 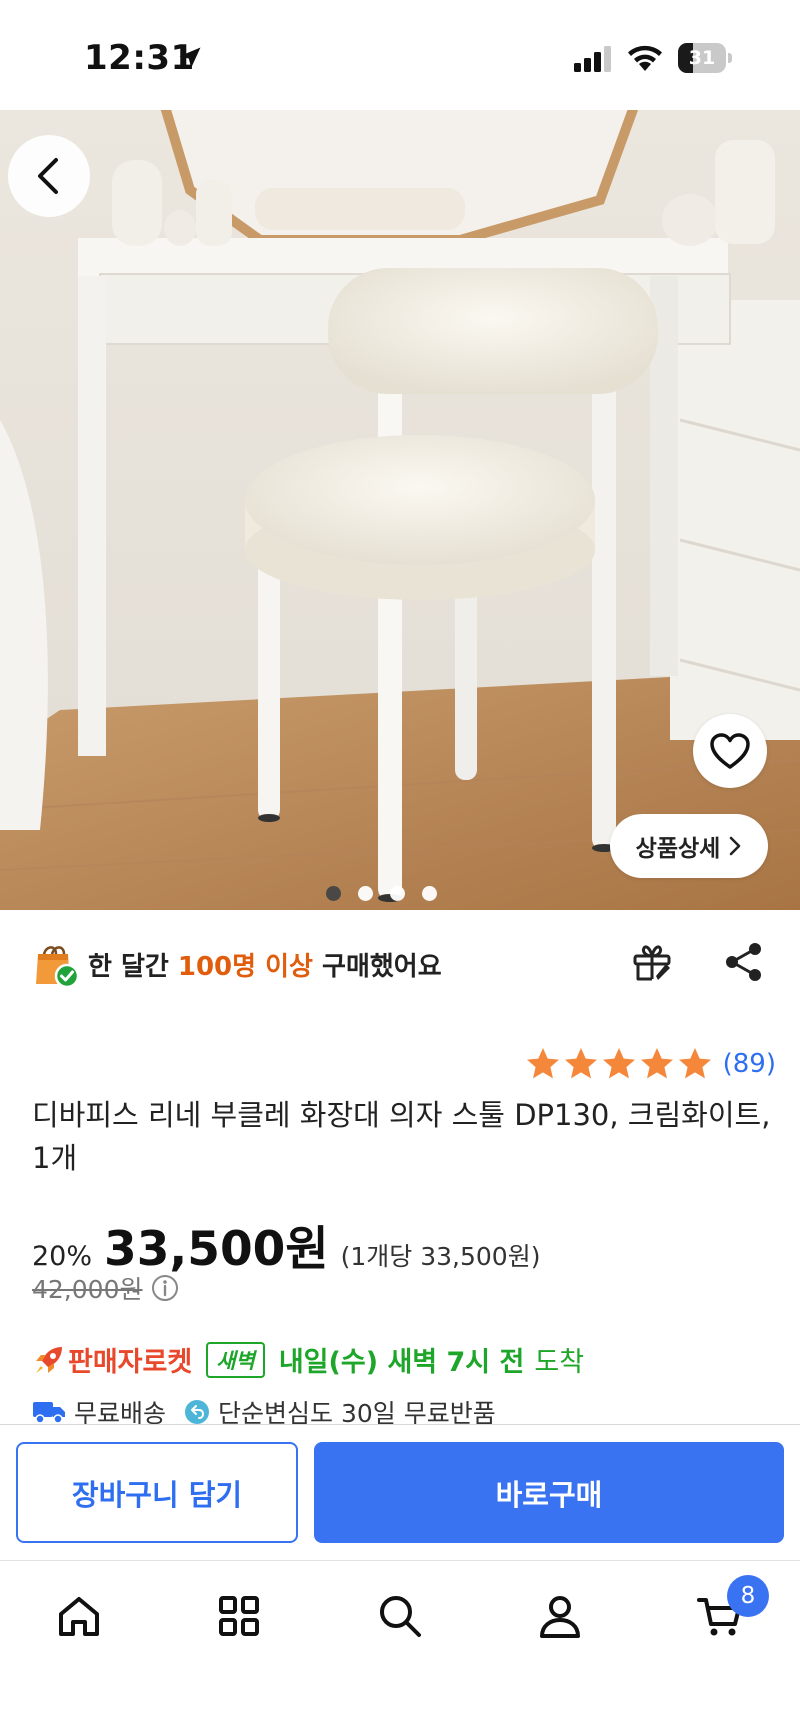 What do you see at coordinates (130, 1362) in the screenshot?
I see `seller-rocket-label: 판매자로켓` at bounding box center [130, 1362].